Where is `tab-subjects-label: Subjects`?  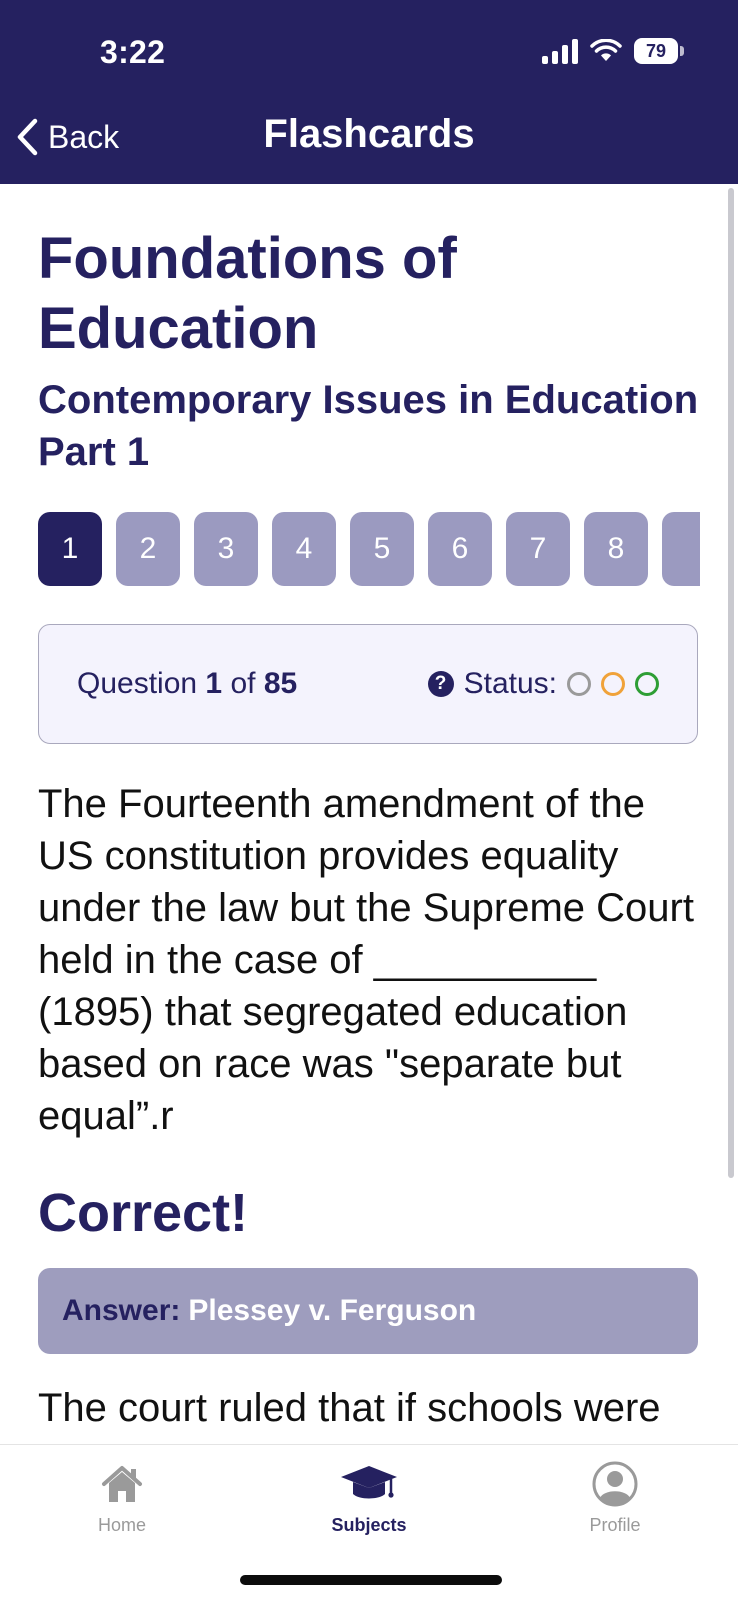 tab-subjects-label: Subjects is located at coordinates (369, 1525).